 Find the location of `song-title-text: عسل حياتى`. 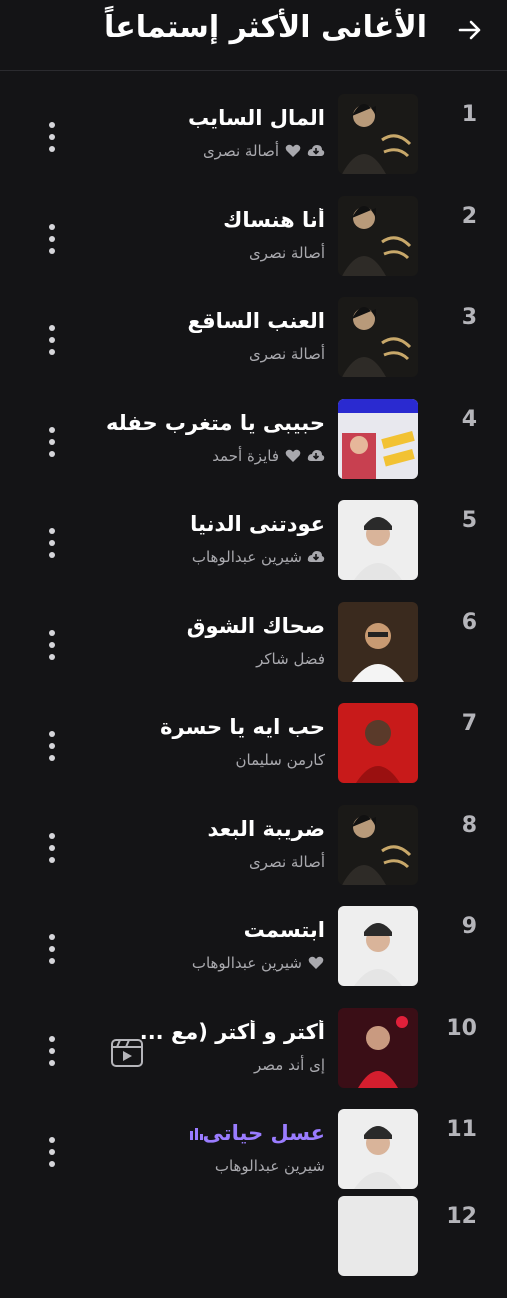

song-title-text: عسل حياتى is located at coordinates (264, 1133).